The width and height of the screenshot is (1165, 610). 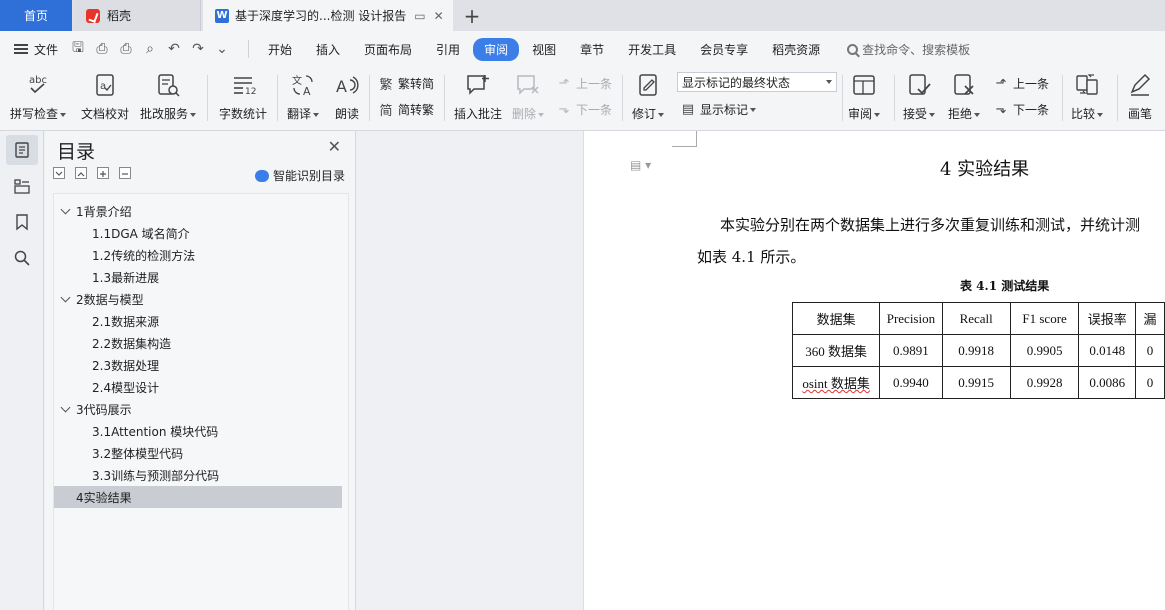 I want to click on next-change-button: ⬎ 下一条, so click(x=1021, y=109).